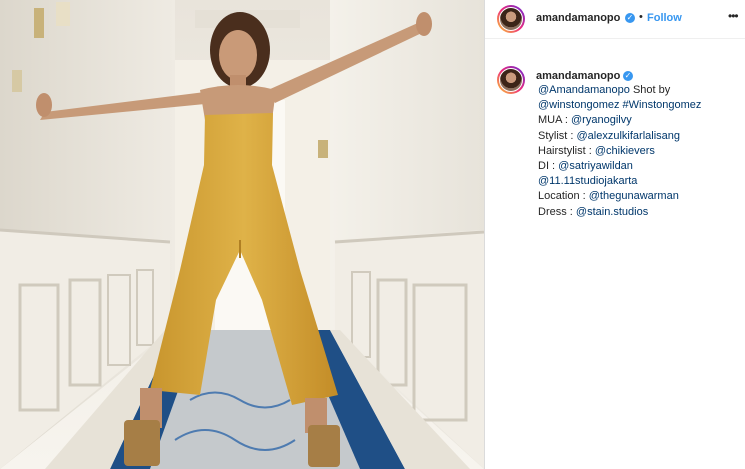 This screenshot has height=469, width=745. Describe the element at coordinates (563, 196) in the screenshot. I see `caption-label: Location :` at that location.